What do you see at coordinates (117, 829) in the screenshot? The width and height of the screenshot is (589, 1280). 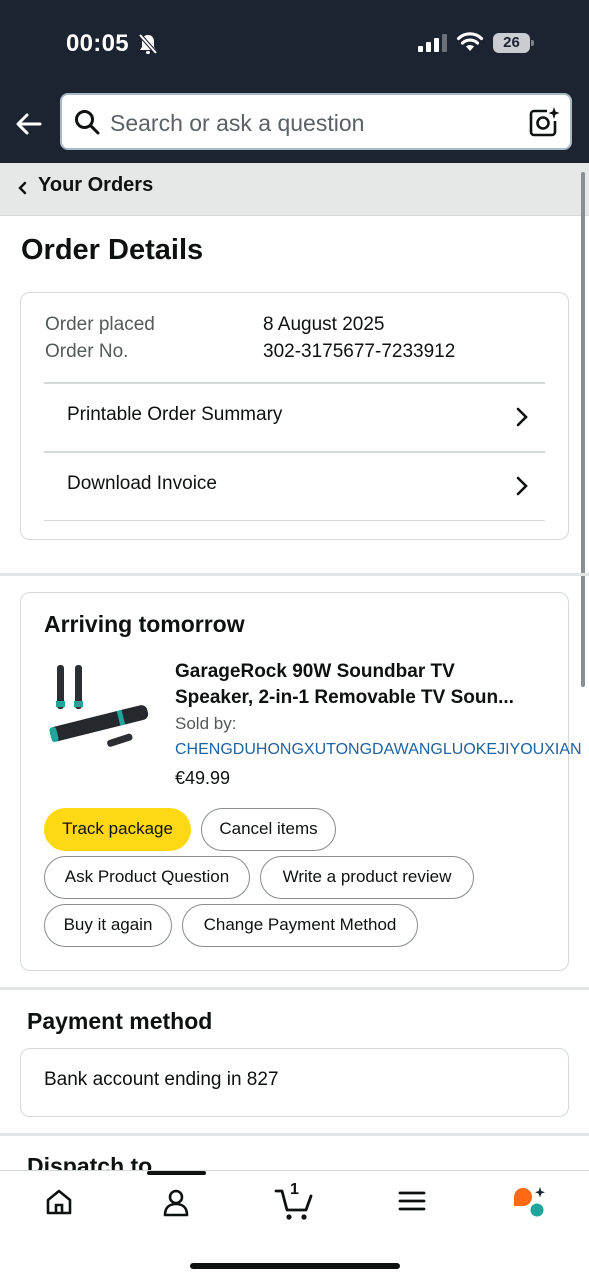 I see `track-package-button: Track package` at bounding box center [117, 829].